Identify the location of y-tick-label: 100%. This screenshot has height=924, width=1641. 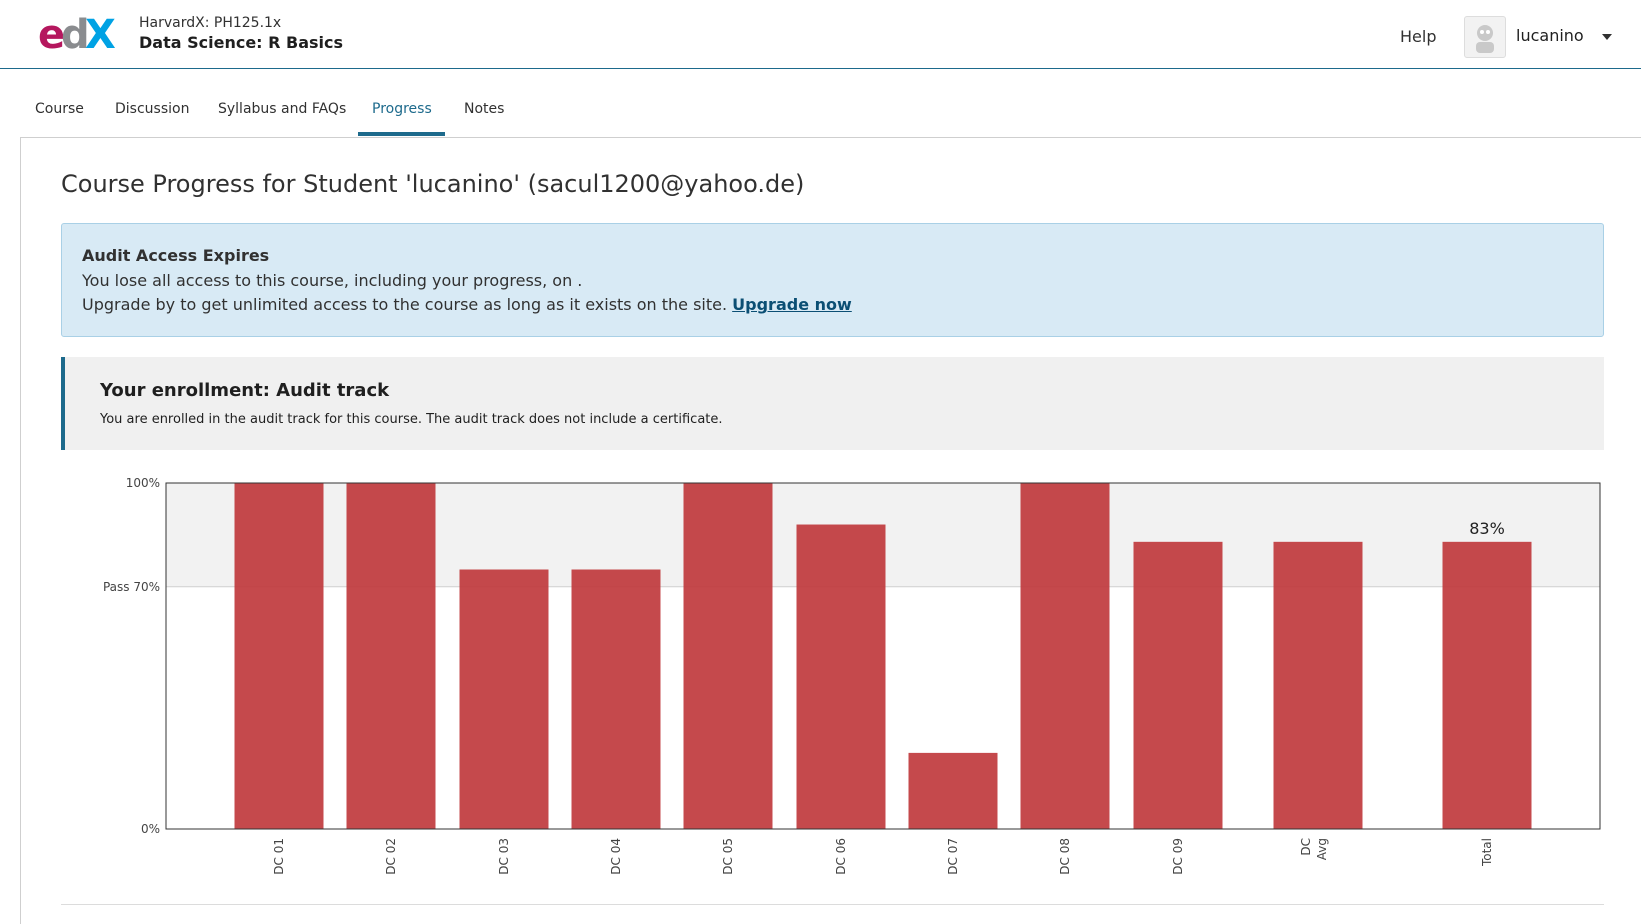
(143, 483).